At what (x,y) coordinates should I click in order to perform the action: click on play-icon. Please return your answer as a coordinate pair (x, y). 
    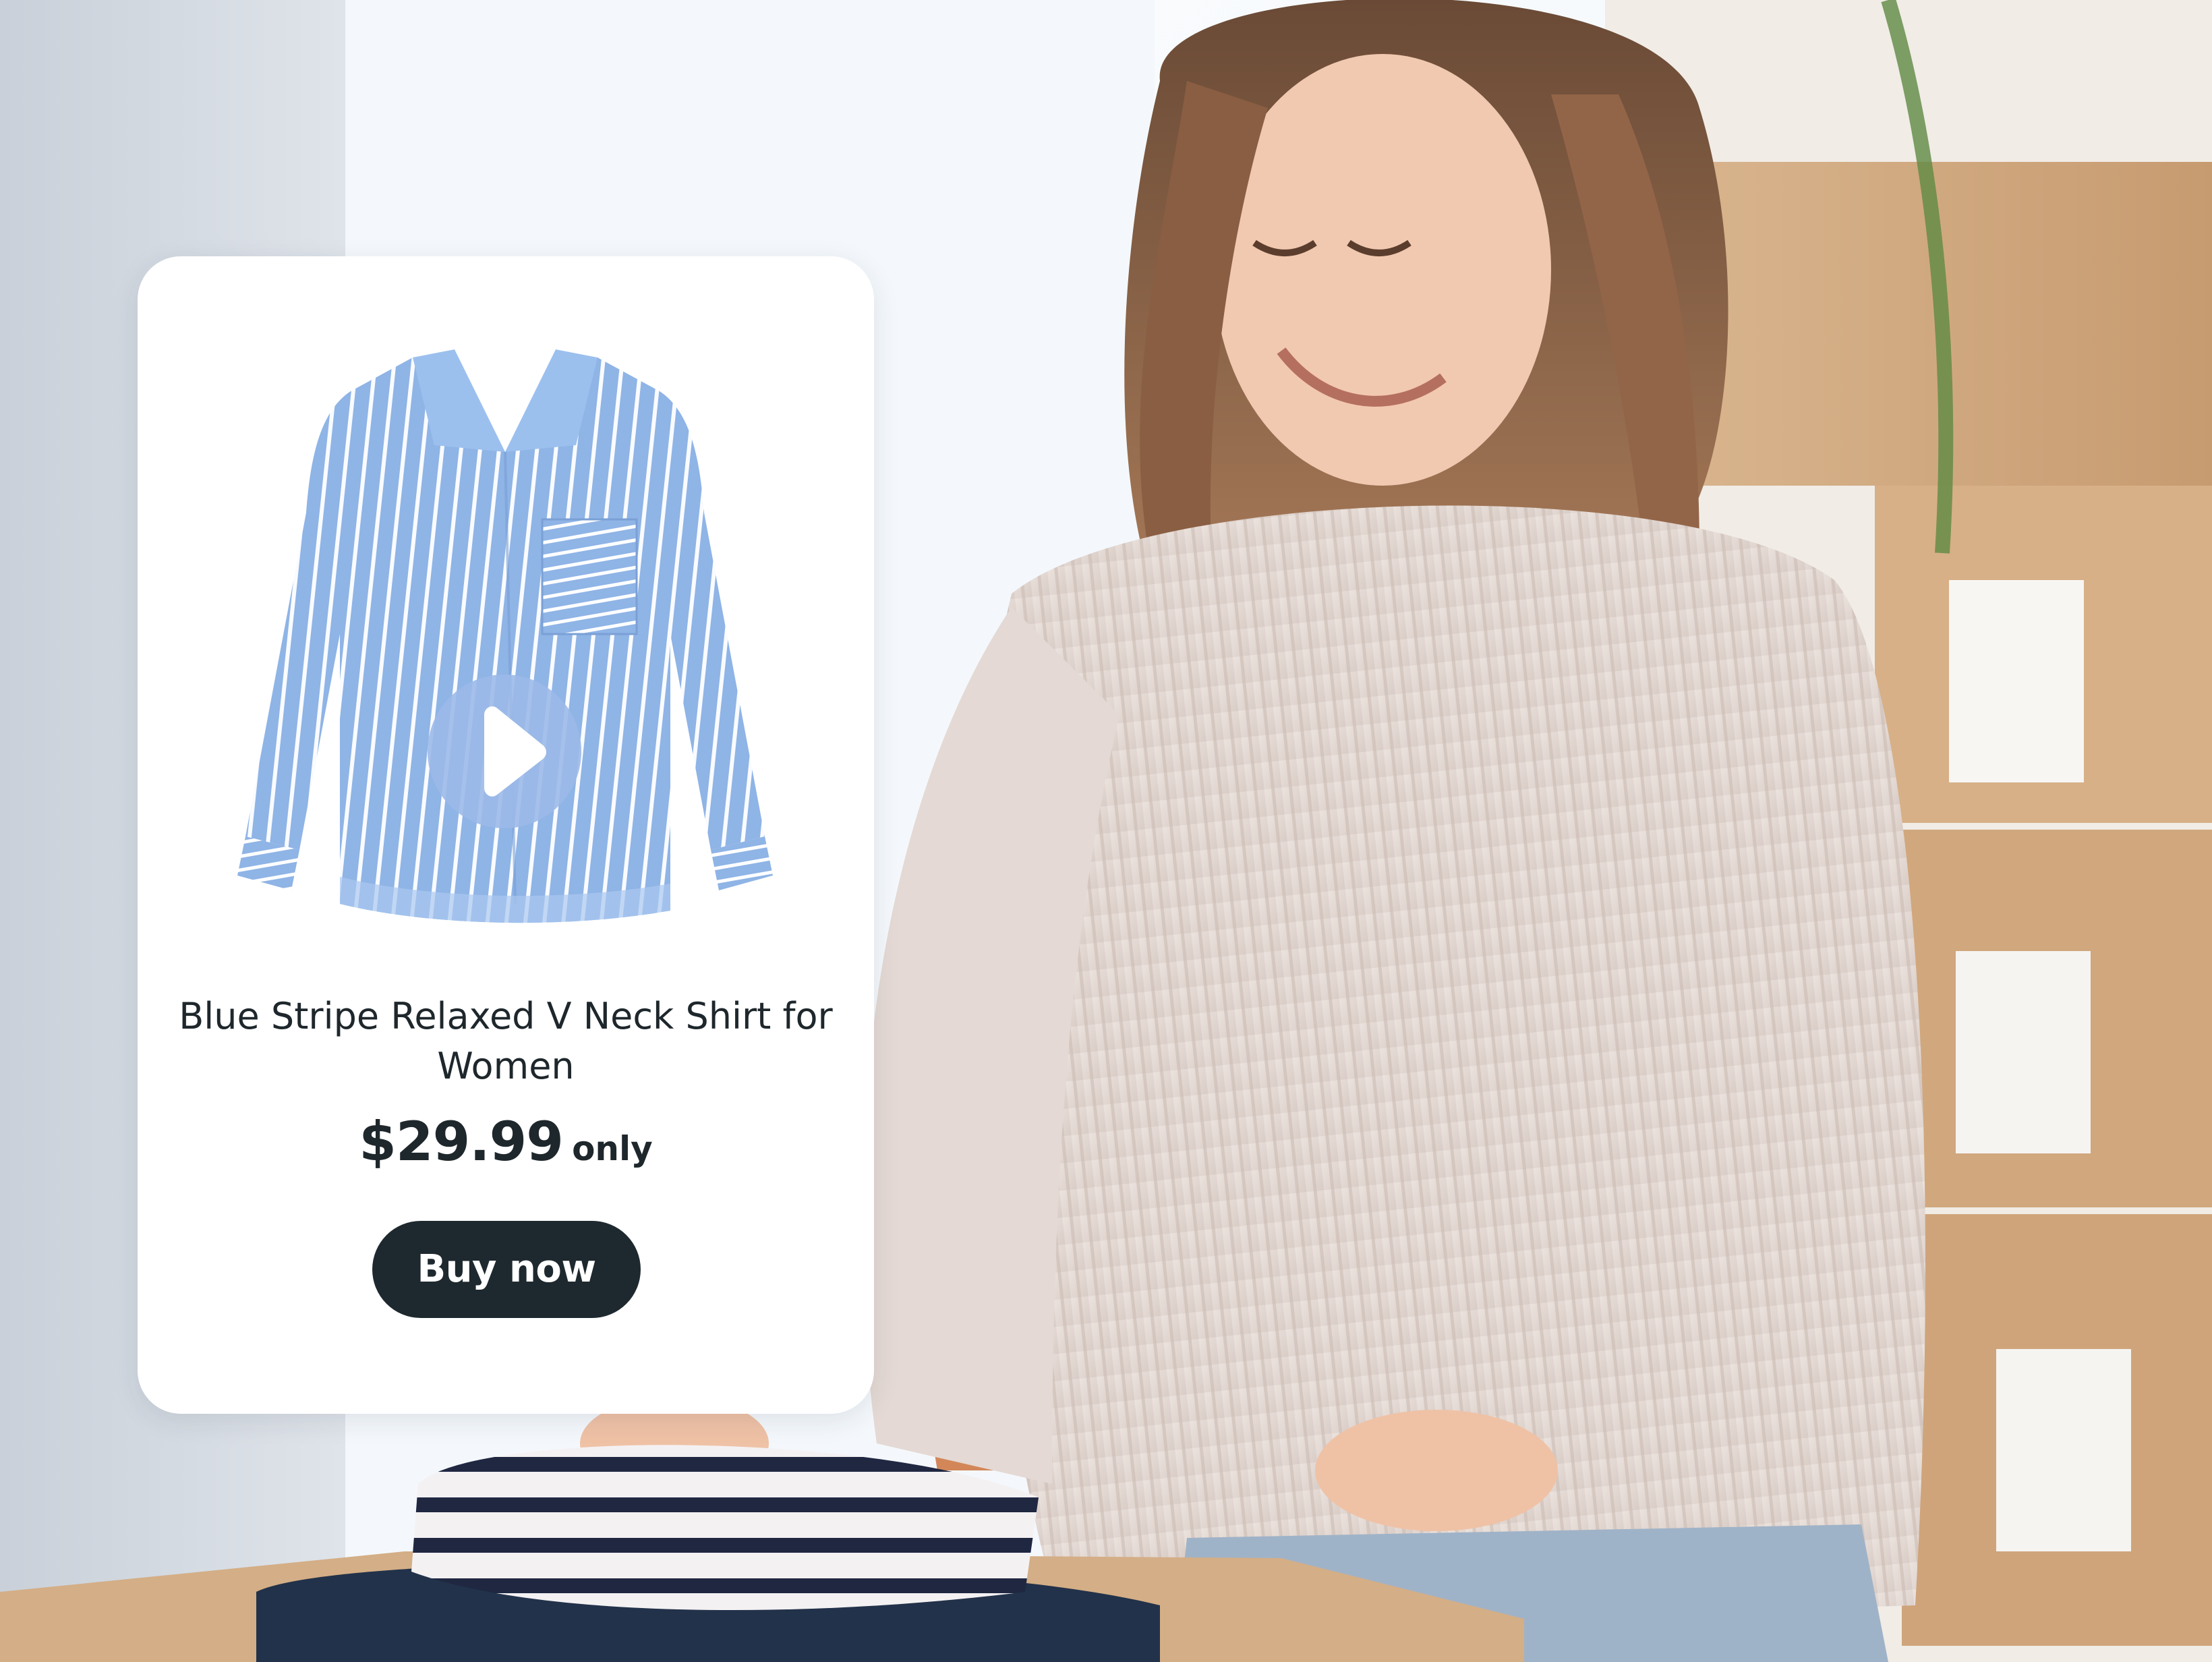
    Looking at the image, I should click on (515, 751).